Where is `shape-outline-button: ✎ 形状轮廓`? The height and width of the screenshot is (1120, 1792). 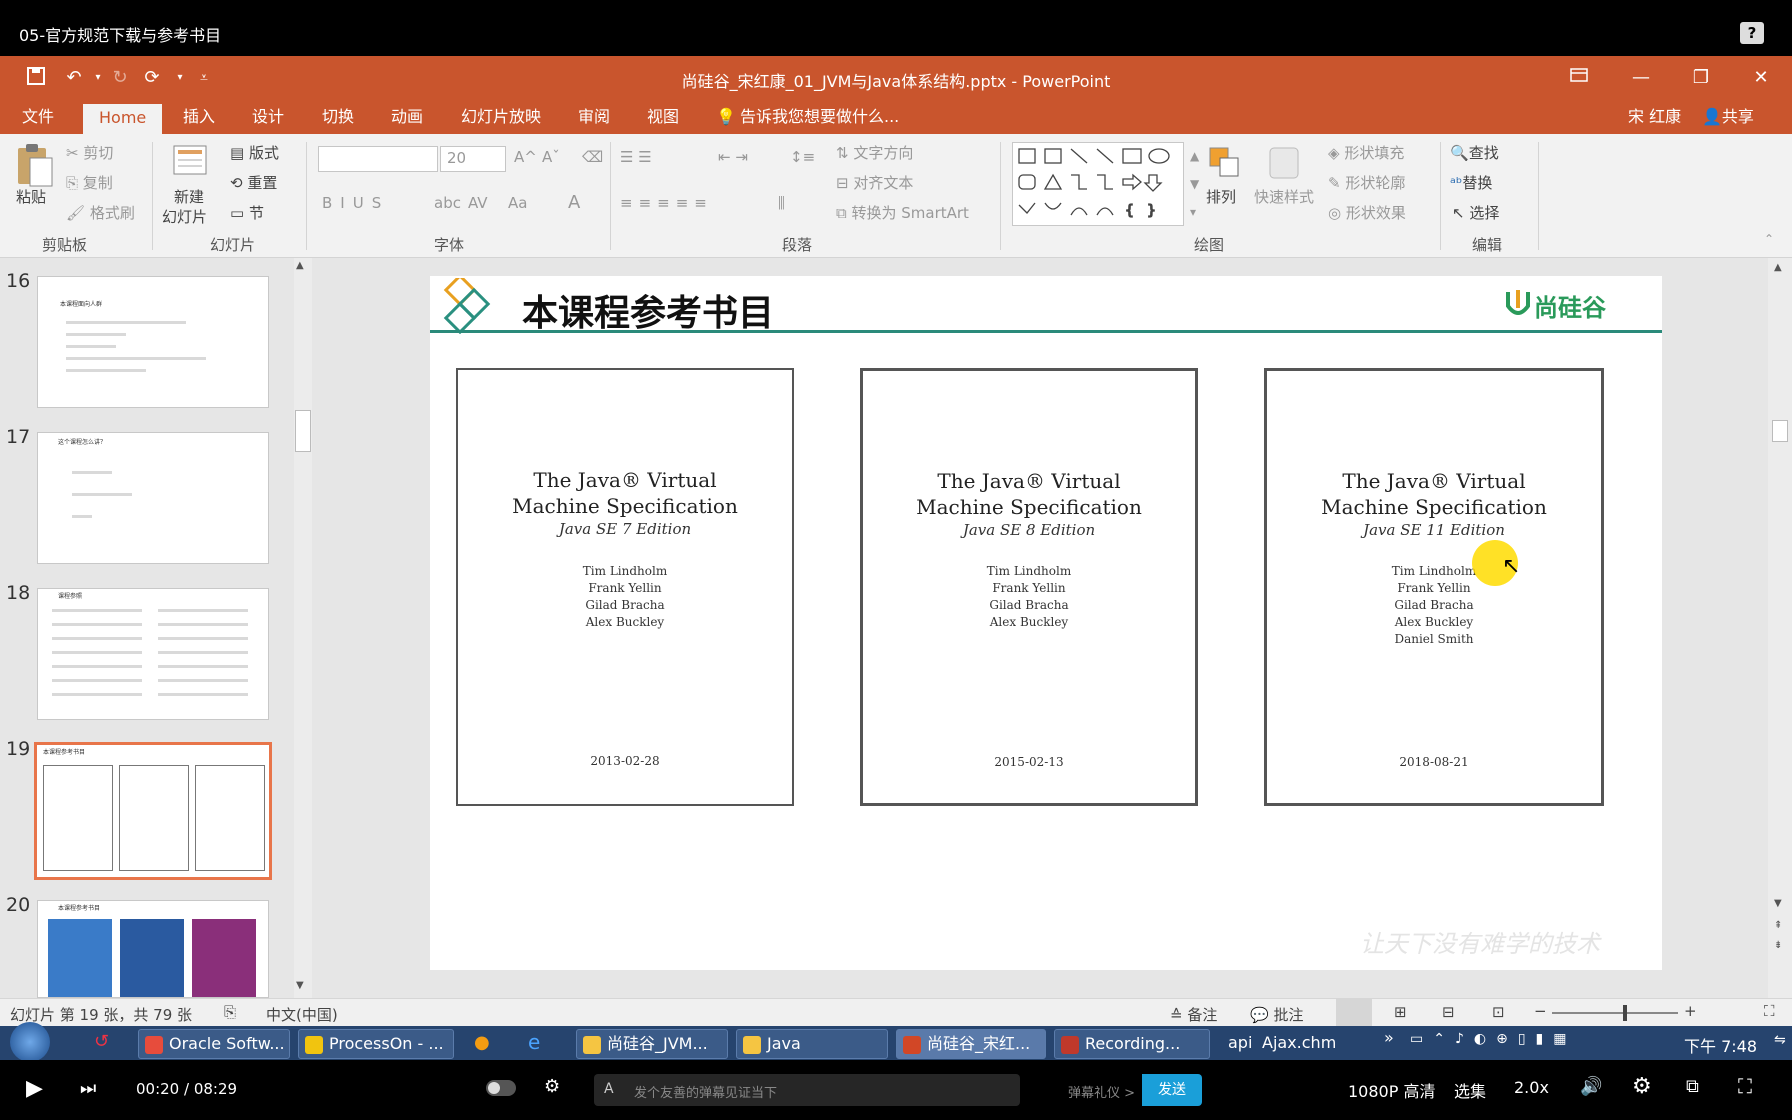
shape-outline-button: ✎ 形状轮廓 is located at coordinates (1366, 182).